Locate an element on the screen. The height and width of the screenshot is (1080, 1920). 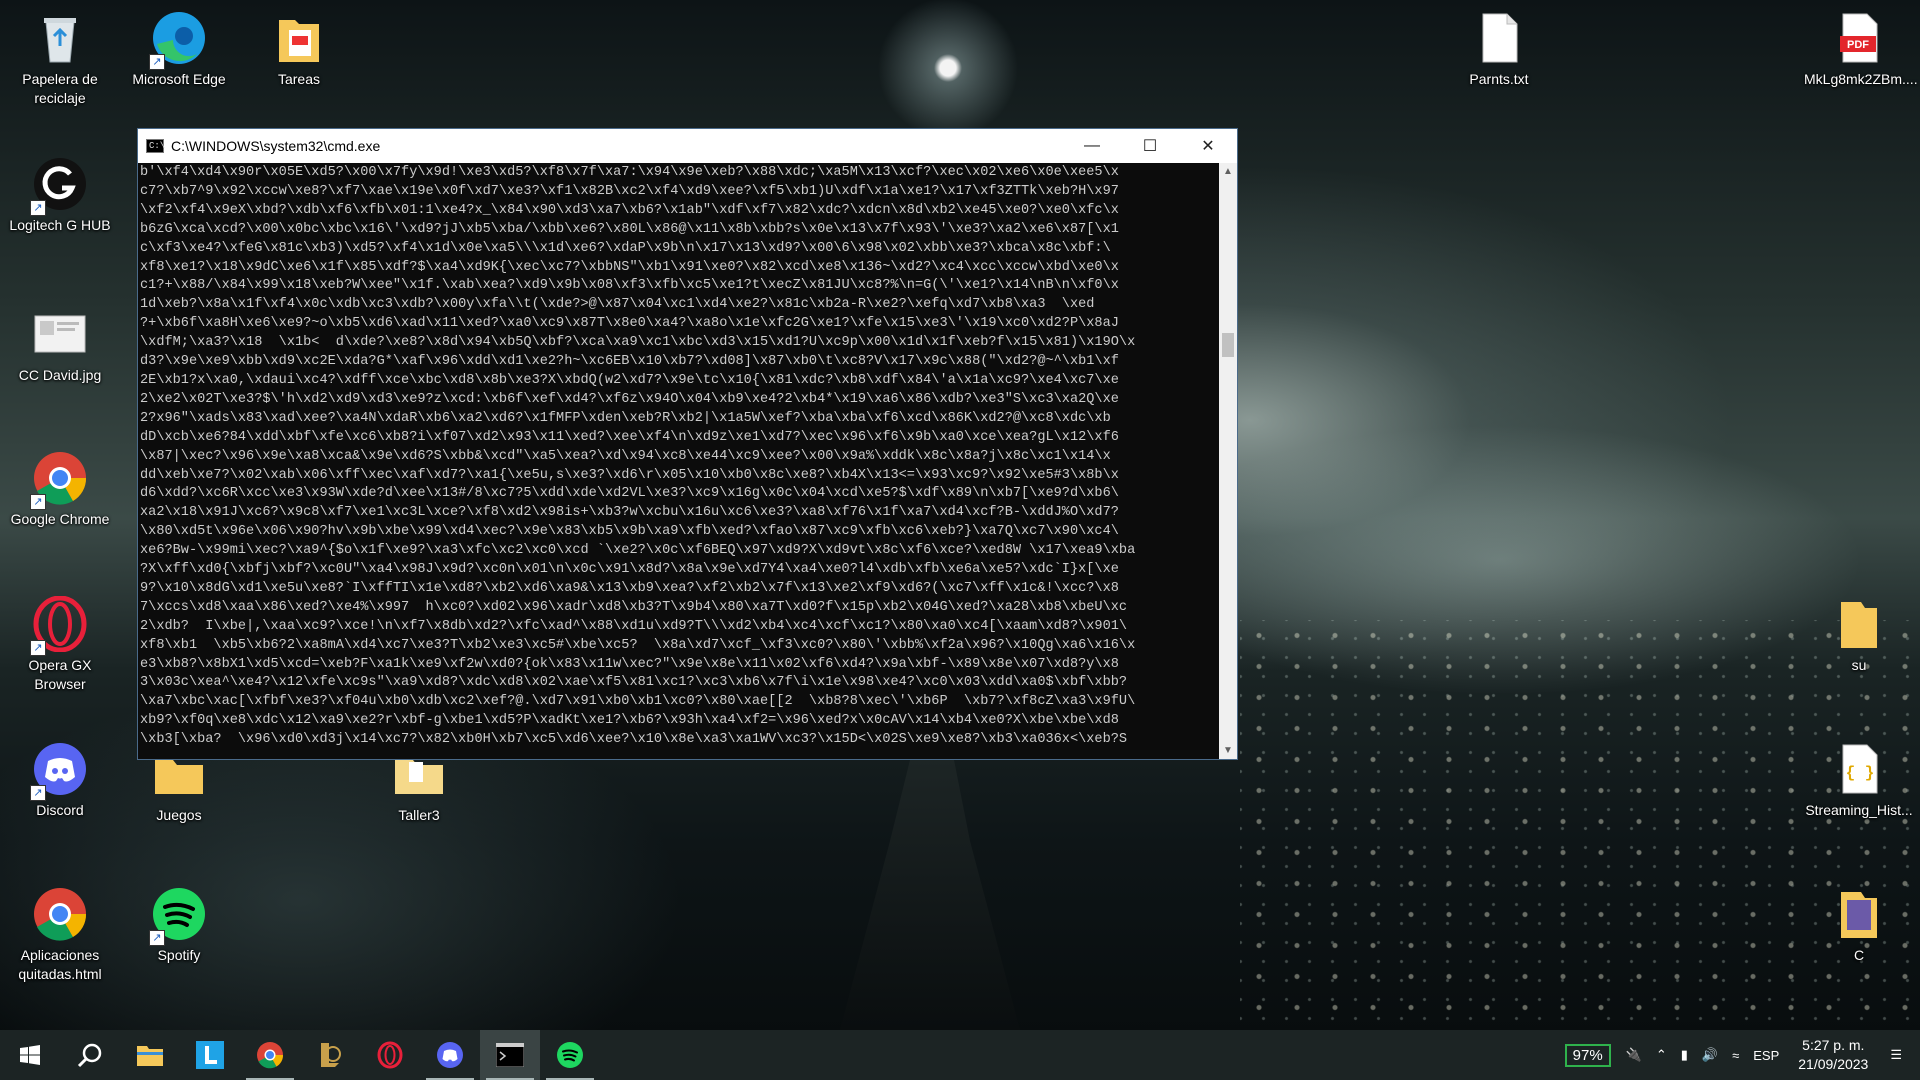
desktop-icon-cc-david: CC David.jpg is located at coordinates (60, 342).